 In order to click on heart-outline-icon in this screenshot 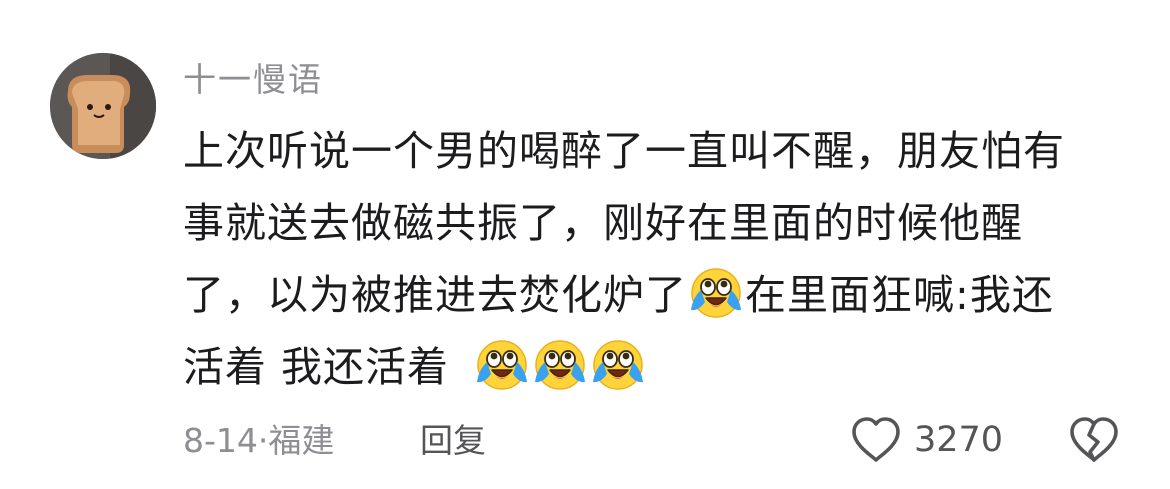, I will do `click(876, 439)`.